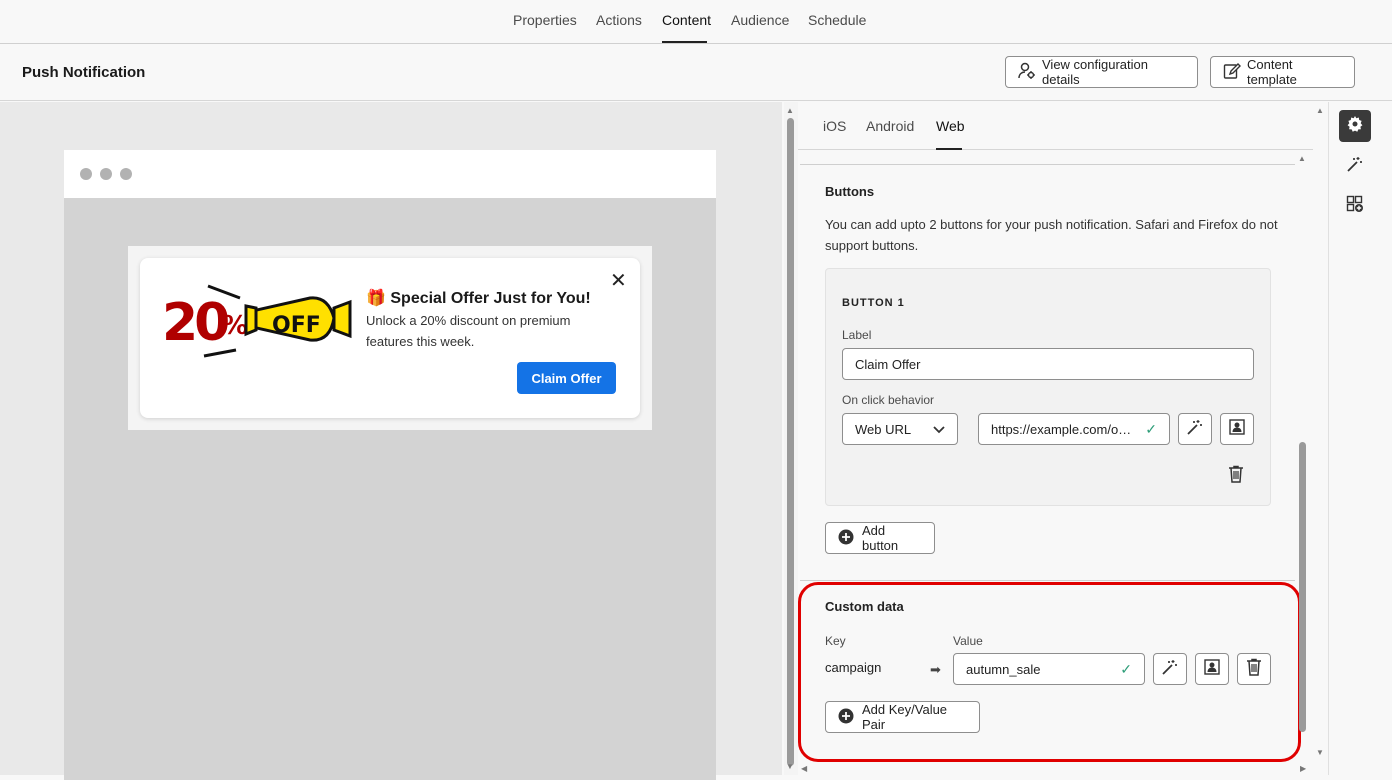 This screenshot has height=780, width=1392. What do you see at coordinates (1027, 72) in the screenshot?
I see `user-settings-icon` at bounding box center [1027, 72].